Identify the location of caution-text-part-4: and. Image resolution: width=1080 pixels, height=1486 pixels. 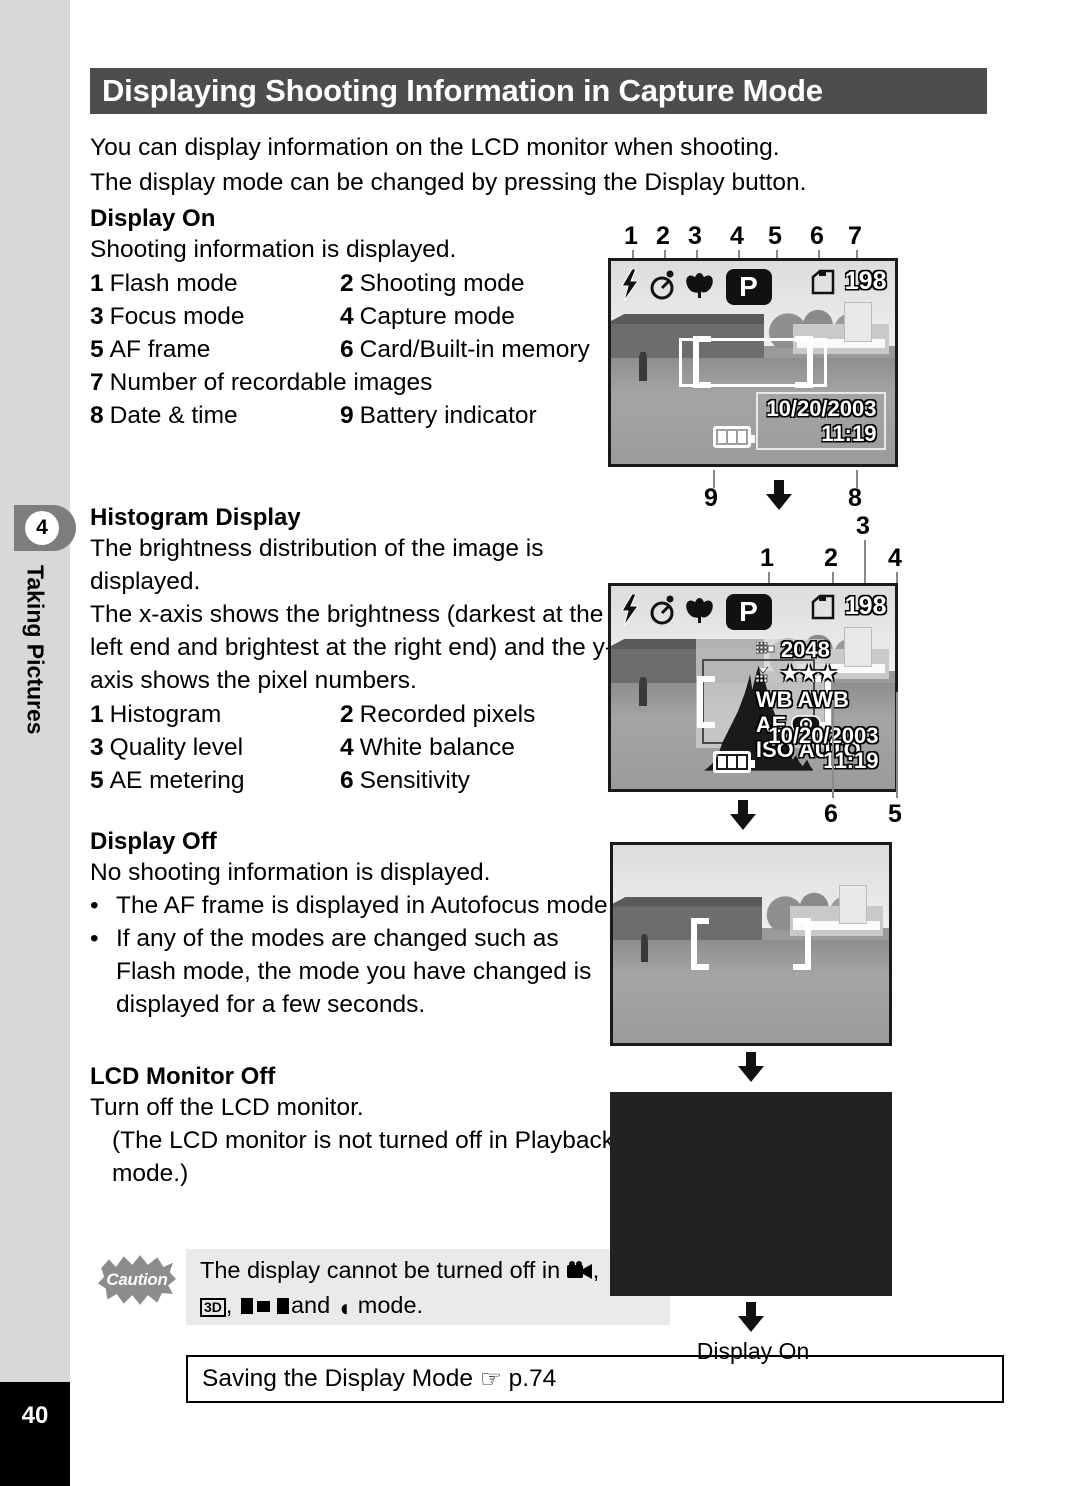
(310, 1305).